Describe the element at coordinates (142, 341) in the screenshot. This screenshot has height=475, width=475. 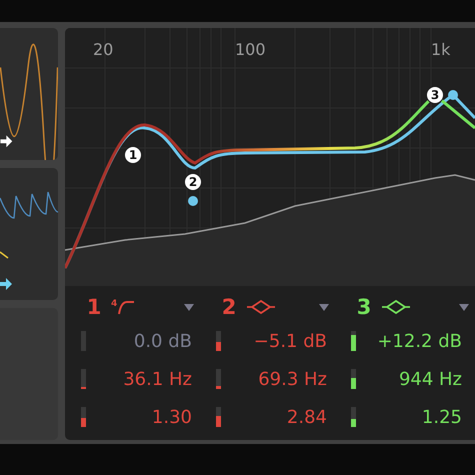
I see `parameter-value: 0.0 dB` at that location.